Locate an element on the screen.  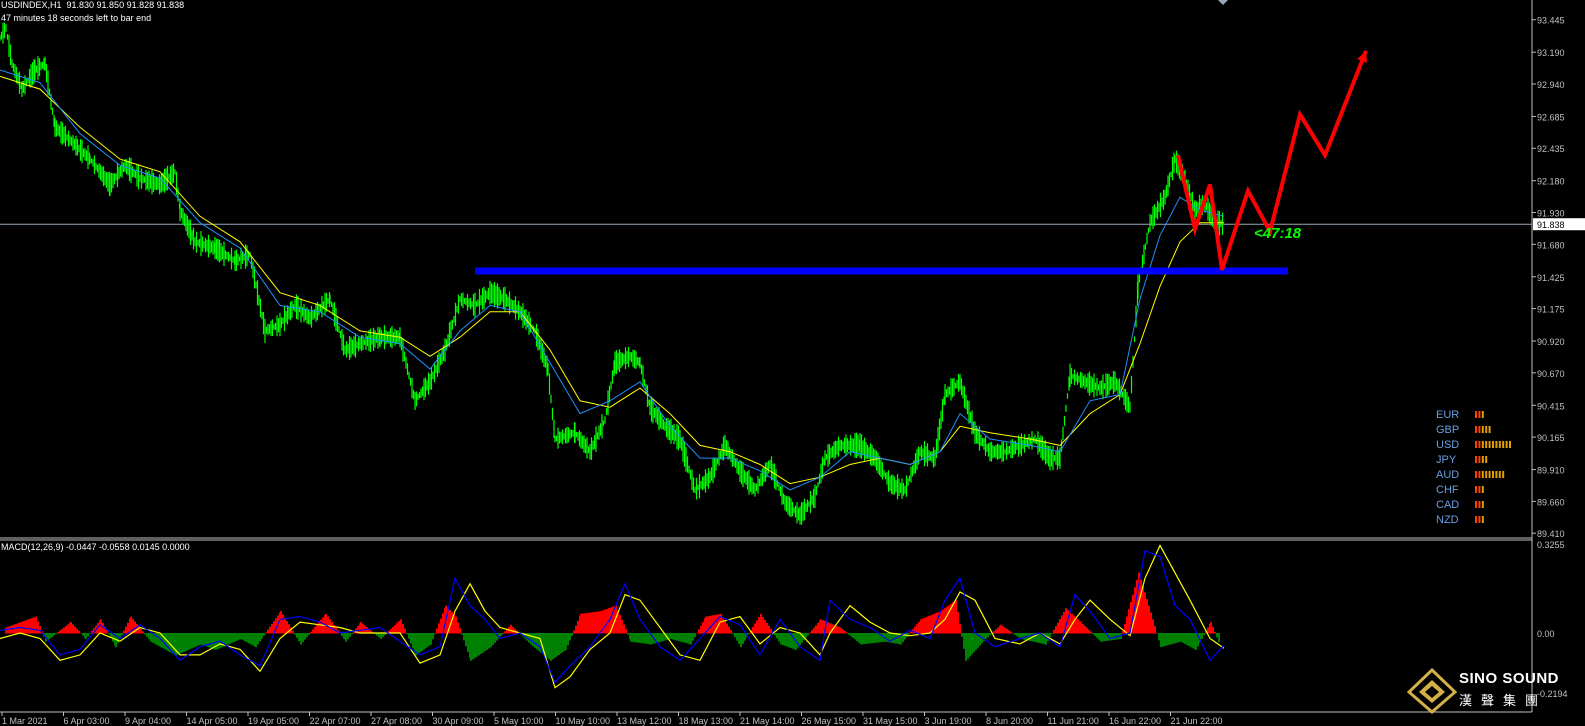
time-tick-label: 26 May 15:00 is located at coordinates (829, 721).